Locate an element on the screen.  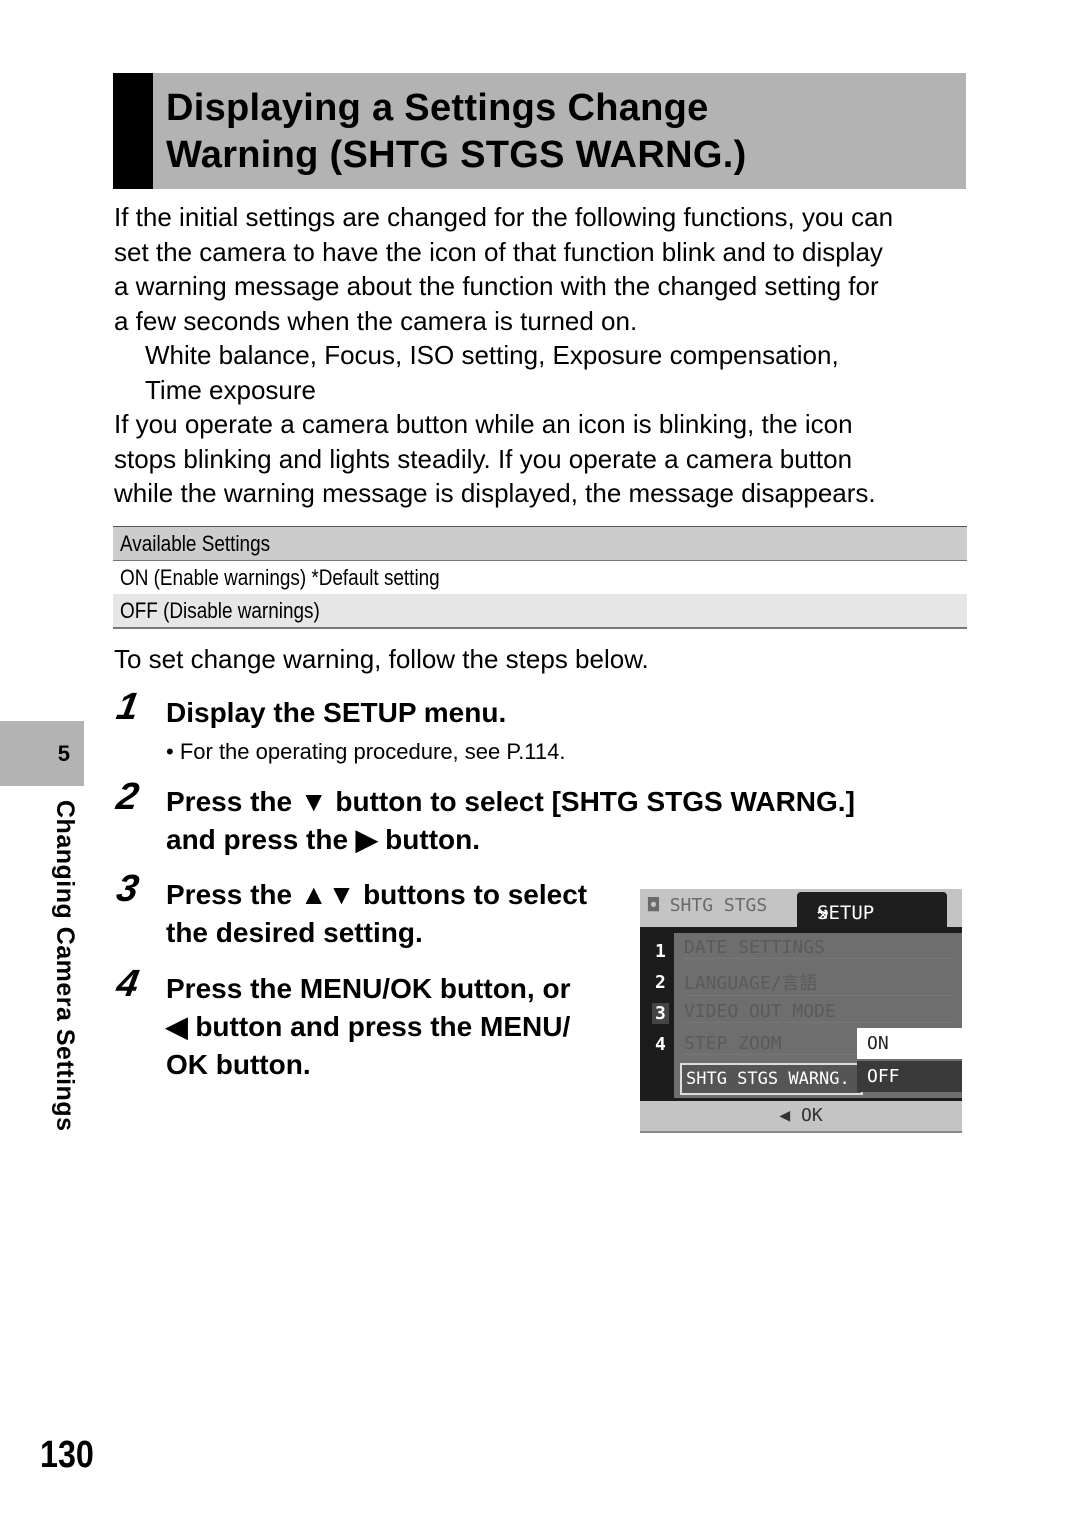
camera-option-on: ON is located at coordinates (909, 1043).